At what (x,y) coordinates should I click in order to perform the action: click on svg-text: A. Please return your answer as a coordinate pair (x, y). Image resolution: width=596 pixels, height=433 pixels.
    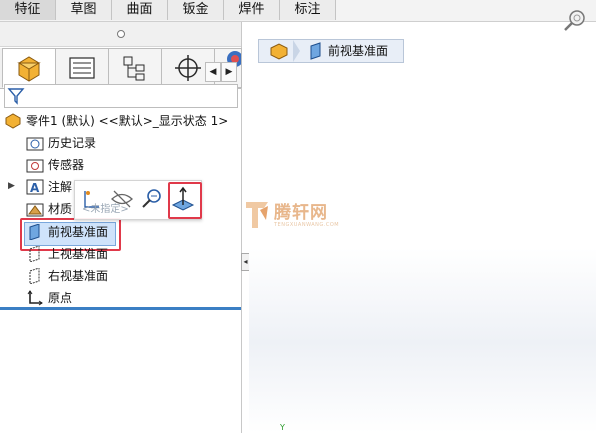
    Looking at the image, I should click on (35, 188).